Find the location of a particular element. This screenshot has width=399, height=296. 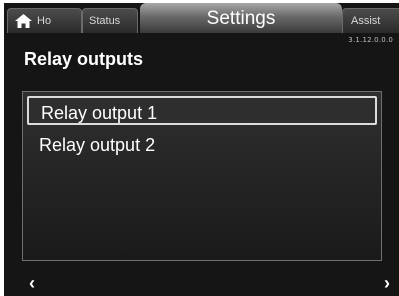

list-item-relay-output-2: Relay output 2 is located at coordinates (202, 144).